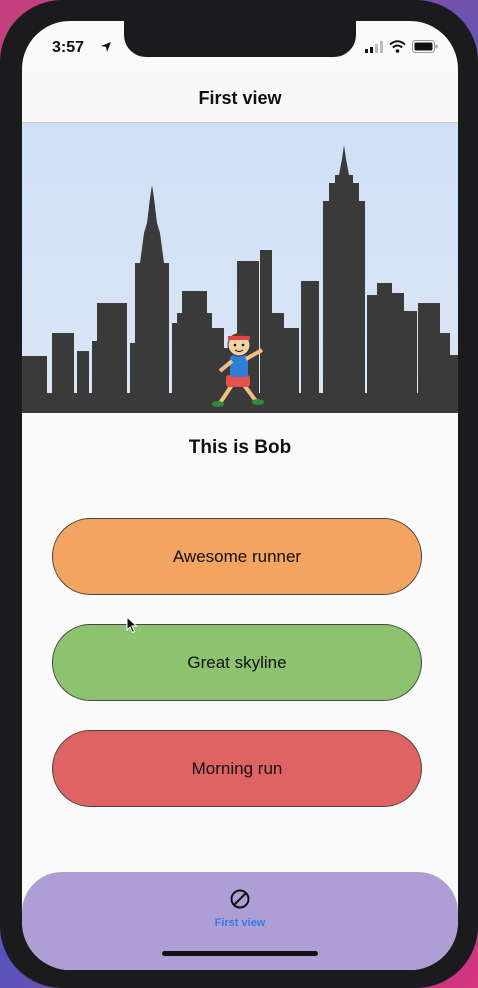  I want to click on great-skyline-button: Great skyline, so click(237, 662).